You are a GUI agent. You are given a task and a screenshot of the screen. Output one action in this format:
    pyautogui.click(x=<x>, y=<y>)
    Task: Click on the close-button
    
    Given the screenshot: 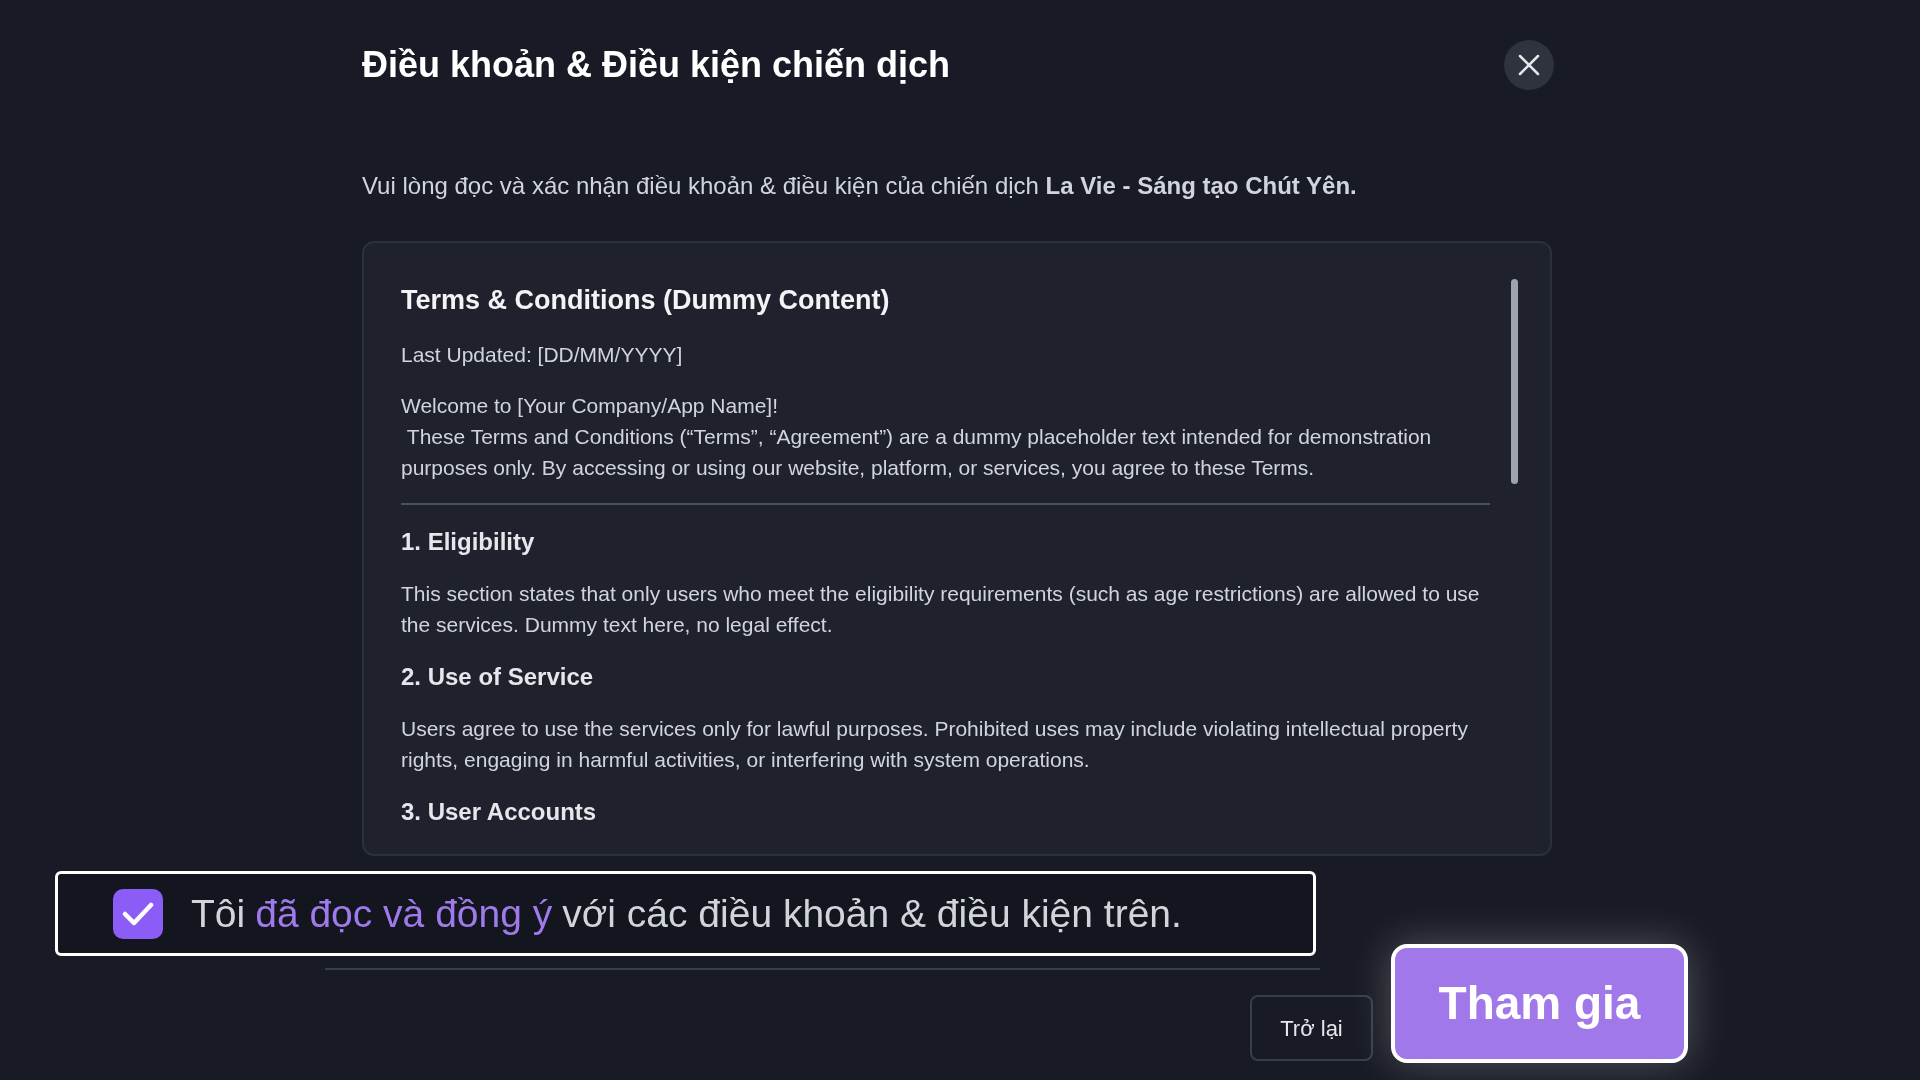 What is the action you would take?
    pyautogui.click(x=1529, y=65)
    